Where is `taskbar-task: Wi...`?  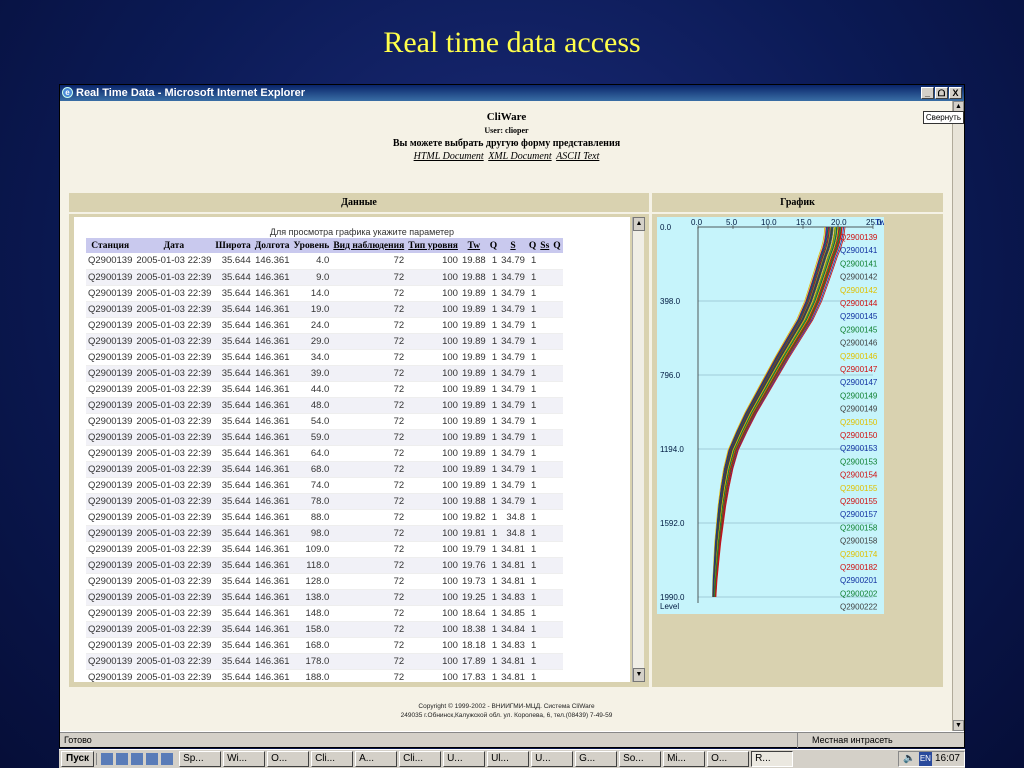
taskbar-task: Wi... is located at coordinates (244, 759).